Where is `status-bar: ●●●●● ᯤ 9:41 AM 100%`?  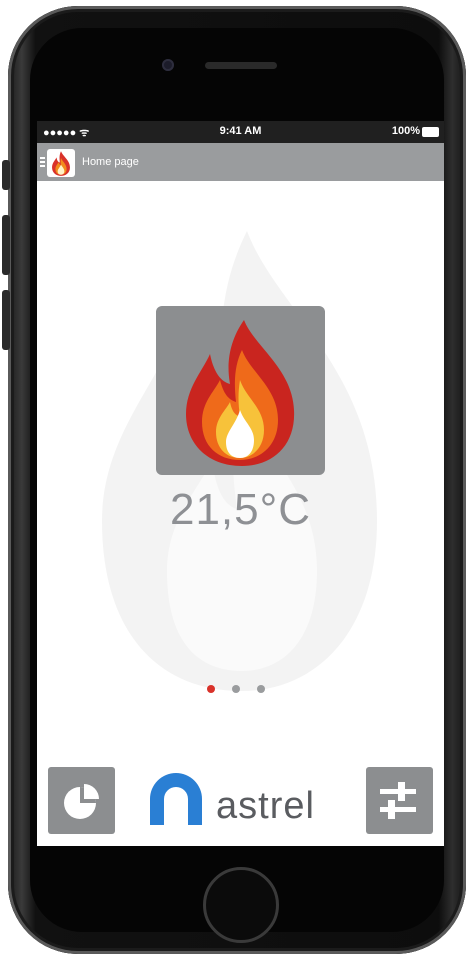
status-bar: ●●●●● ᯤ 9:41 AM 100% is located at coordinates (240, 132).